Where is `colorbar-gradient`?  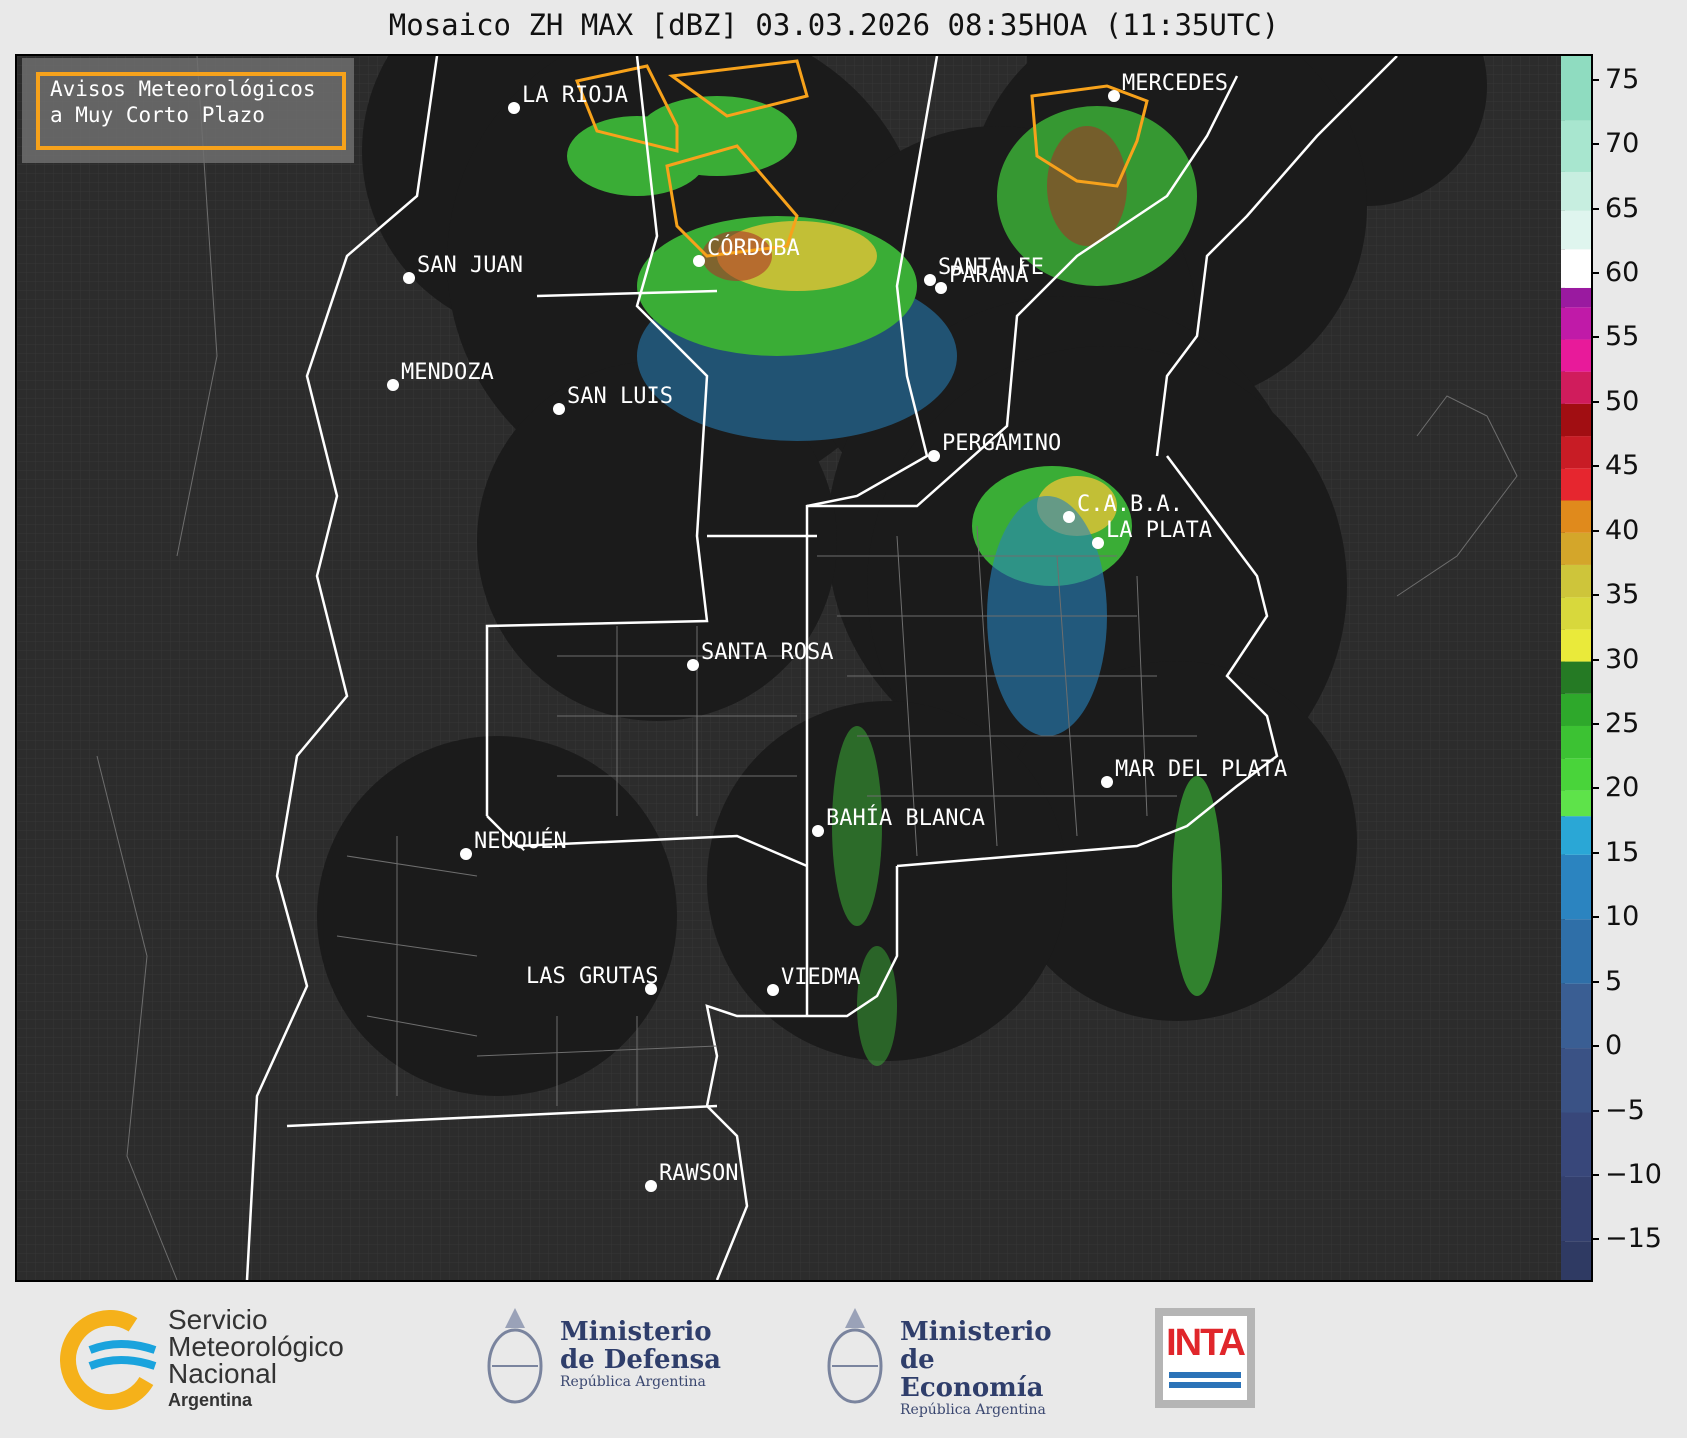 colorbar-gradient is located at coordinates (1576, 668).